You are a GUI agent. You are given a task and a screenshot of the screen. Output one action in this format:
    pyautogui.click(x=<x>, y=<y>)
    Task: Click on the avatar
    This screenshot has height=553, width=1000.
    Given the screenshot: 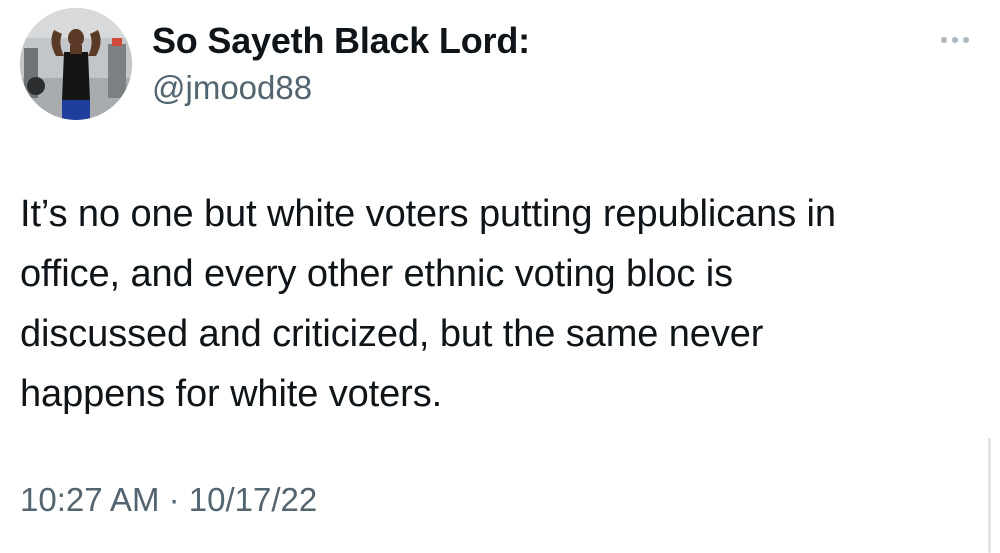 What is the action you would take?
    pyautogui.click(x=76, y=64)
    